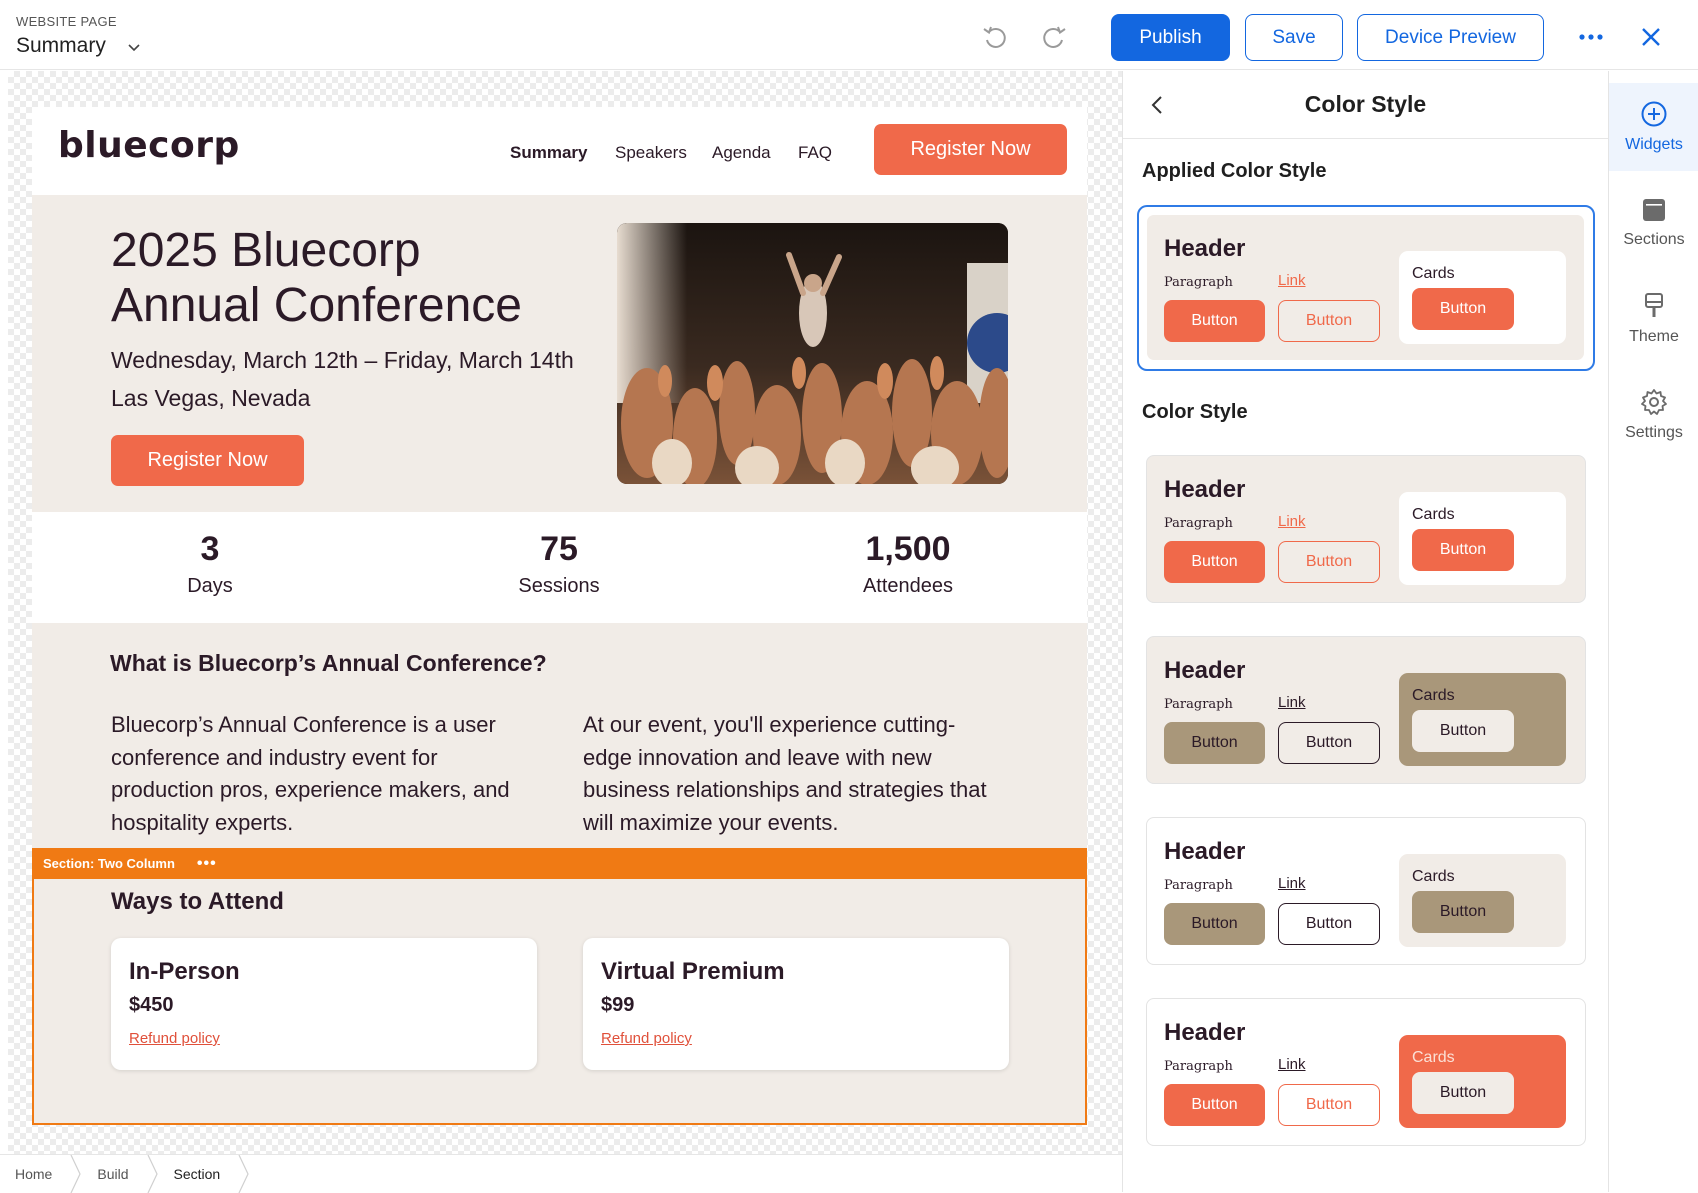 Image resolution: width=1698 pixels, height=1193 pixels. I want to click on panel-title: Color Style, so click(1365, 104).